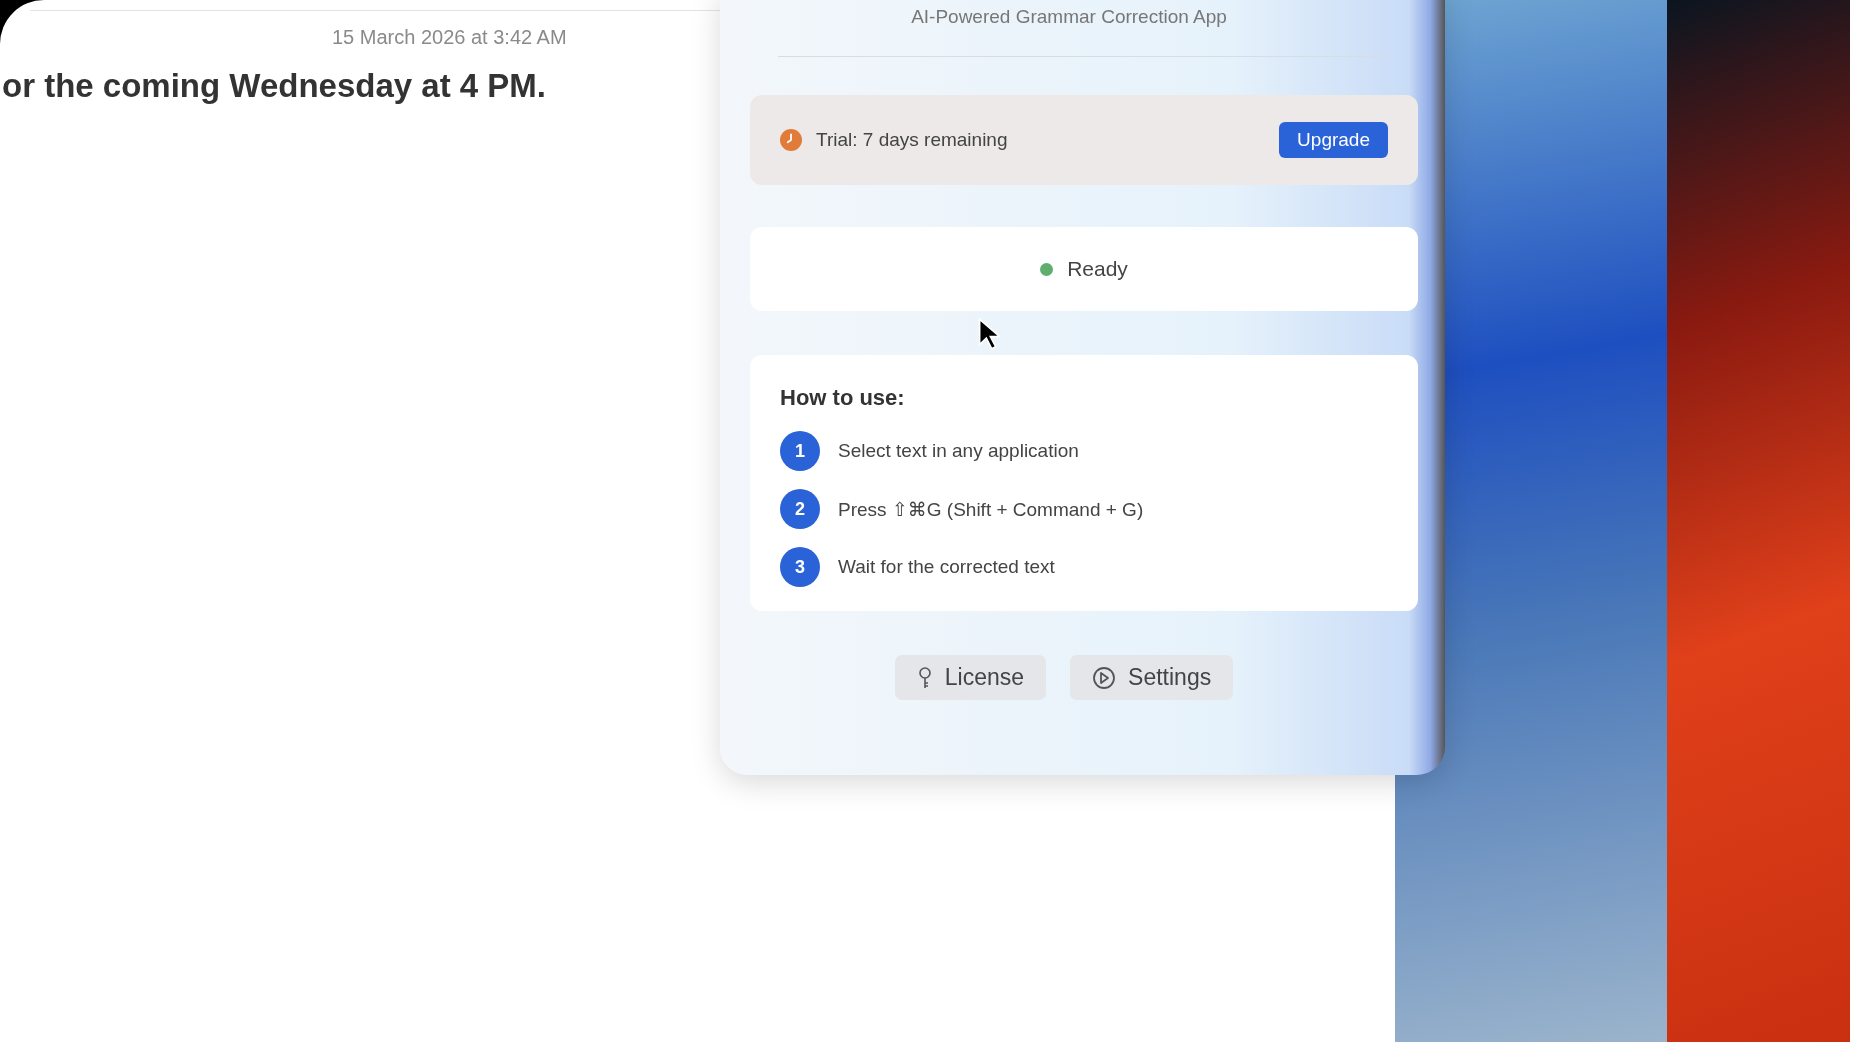  What do you see at coordinates (800, 451) in the screenshot?
I see `step-number: 1` at bounding box center [800, 451].